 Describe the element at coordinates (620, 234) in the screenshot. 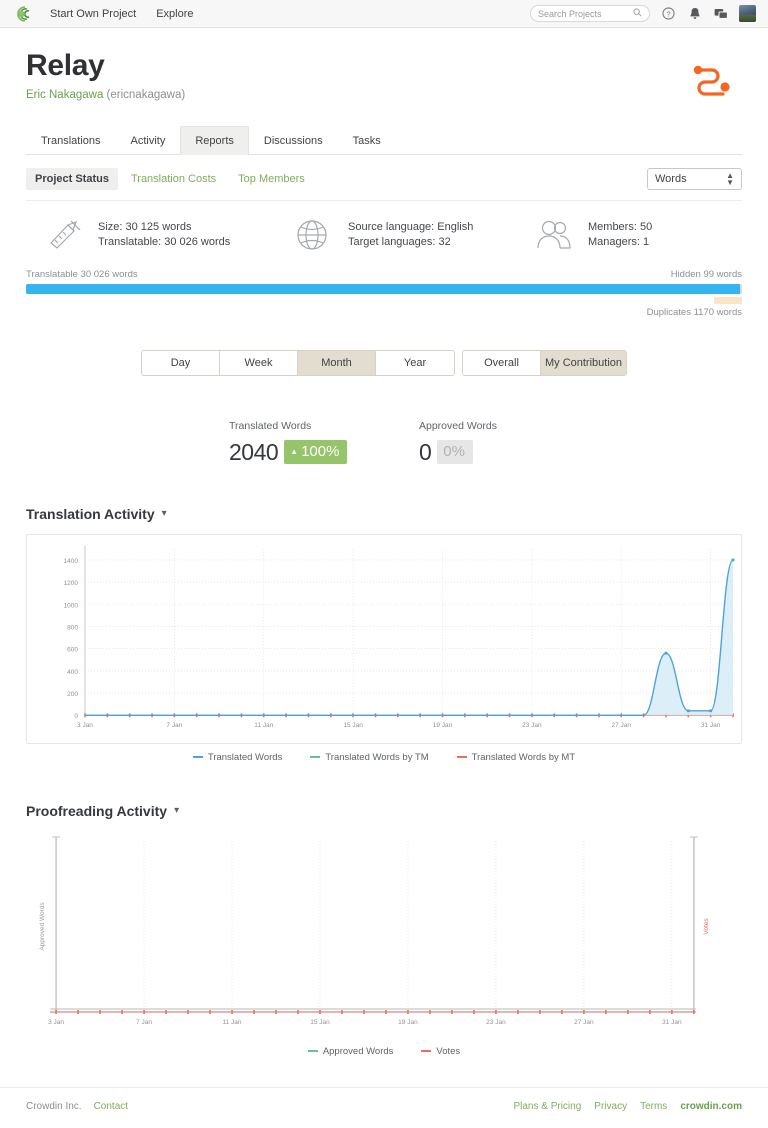

I see `stat-members-text: Members: 50 Managers: 1` at that location.